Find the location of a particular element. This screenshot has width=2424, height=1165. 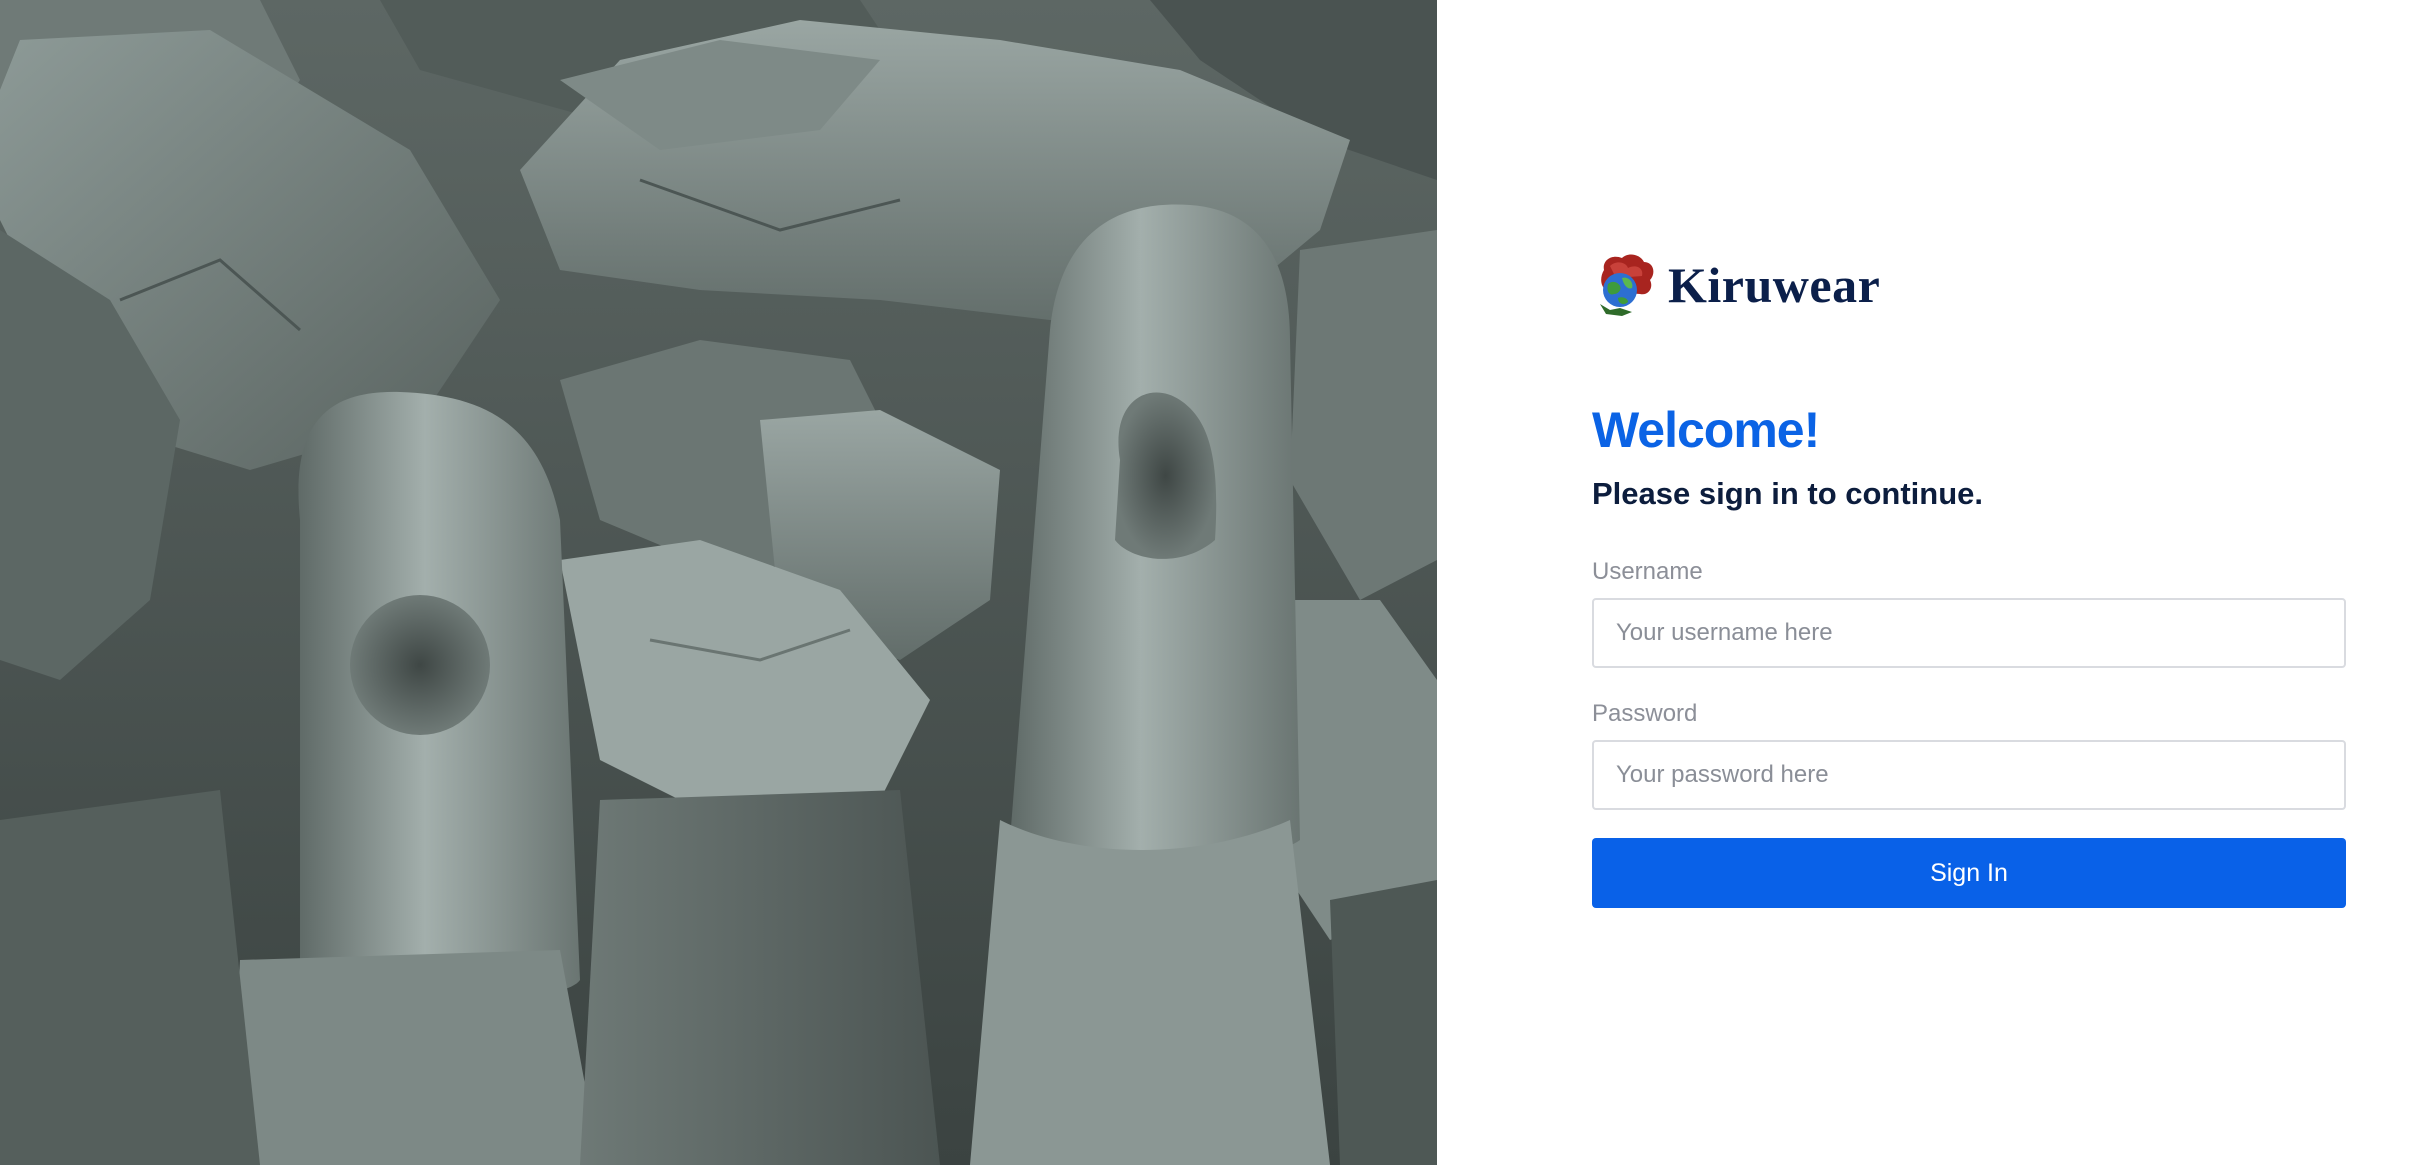

sign-in-button: Sign In is located at coordinates (1969, 873).